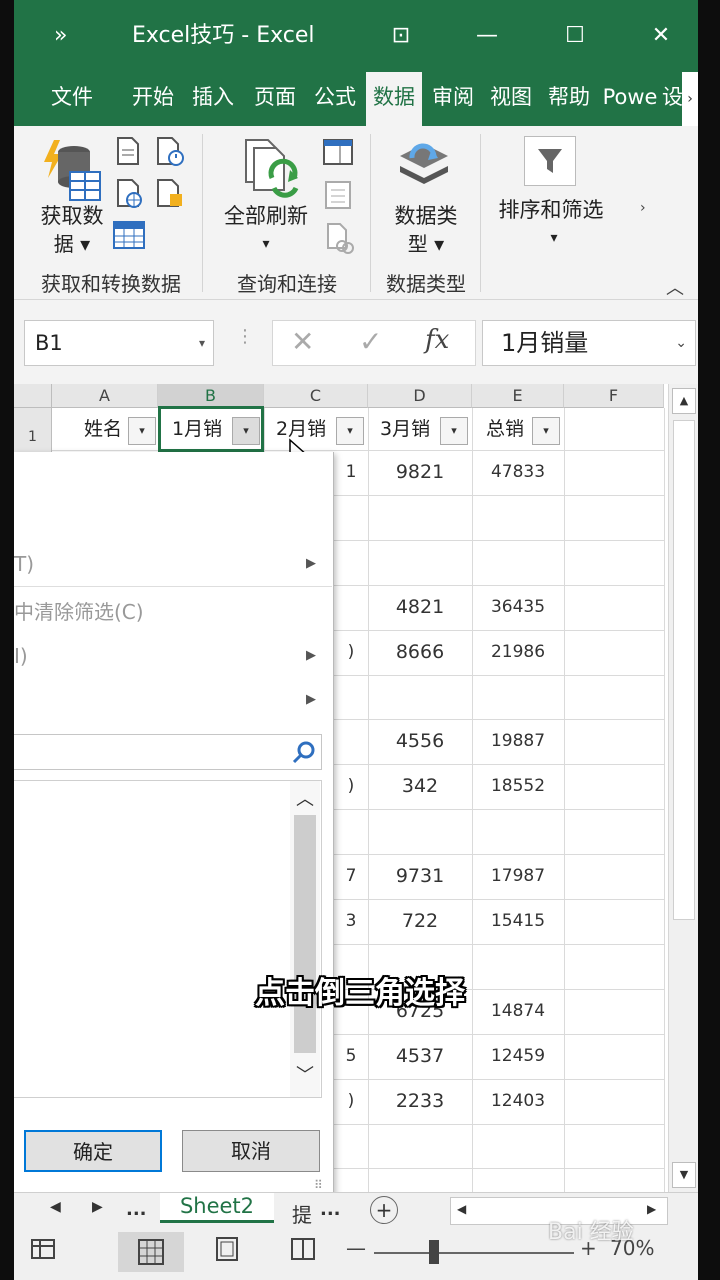  I want to click on cell-d-row-5: 4821, so click(420, 607).